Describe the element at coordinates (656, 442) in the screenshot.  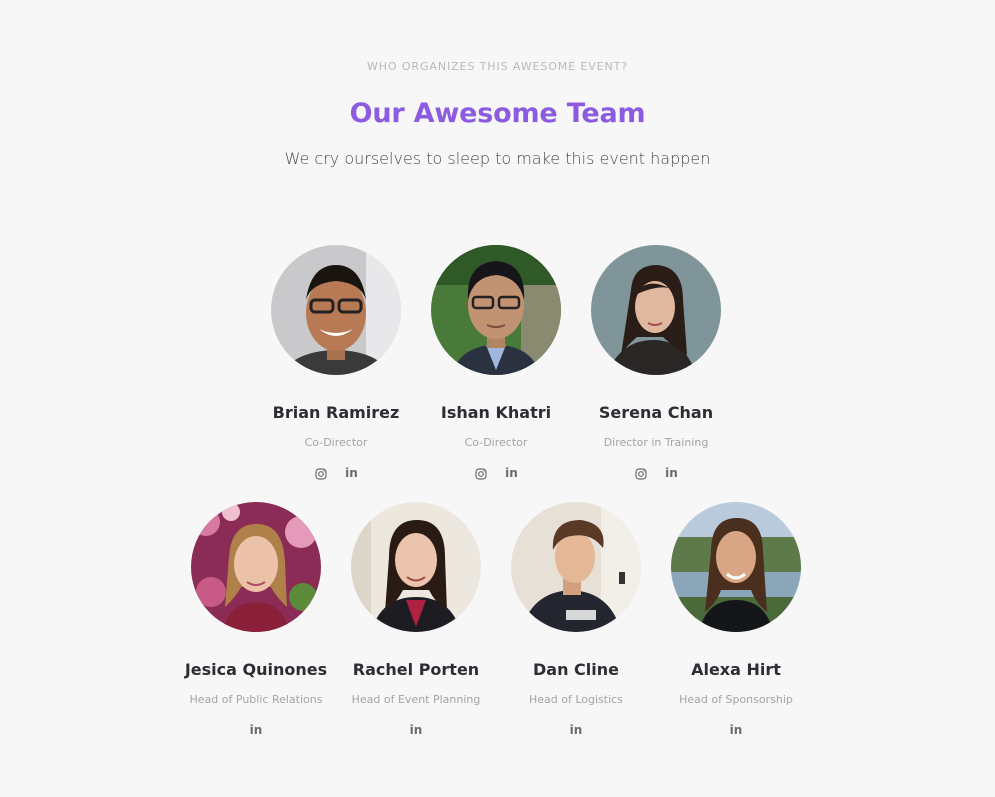
I see `member-role: Director in Training` at that location.